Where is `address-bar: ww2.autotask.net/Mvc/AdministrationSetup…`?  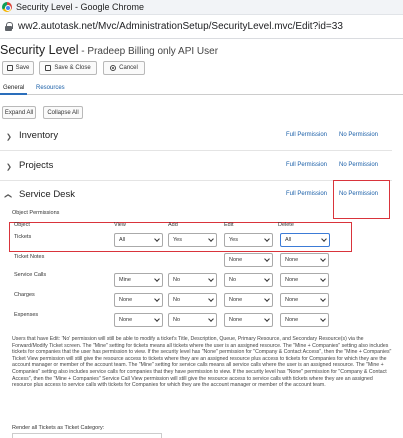 address-bar: ww2.autotask.net/Mvc/AdministrationSetup… is located at coordinates (201, 27).